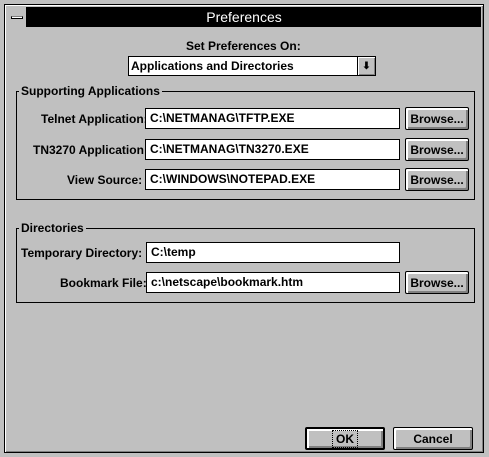 The image size is (489, 457). I want to click on window-title: Preferences, so click(244, 17).